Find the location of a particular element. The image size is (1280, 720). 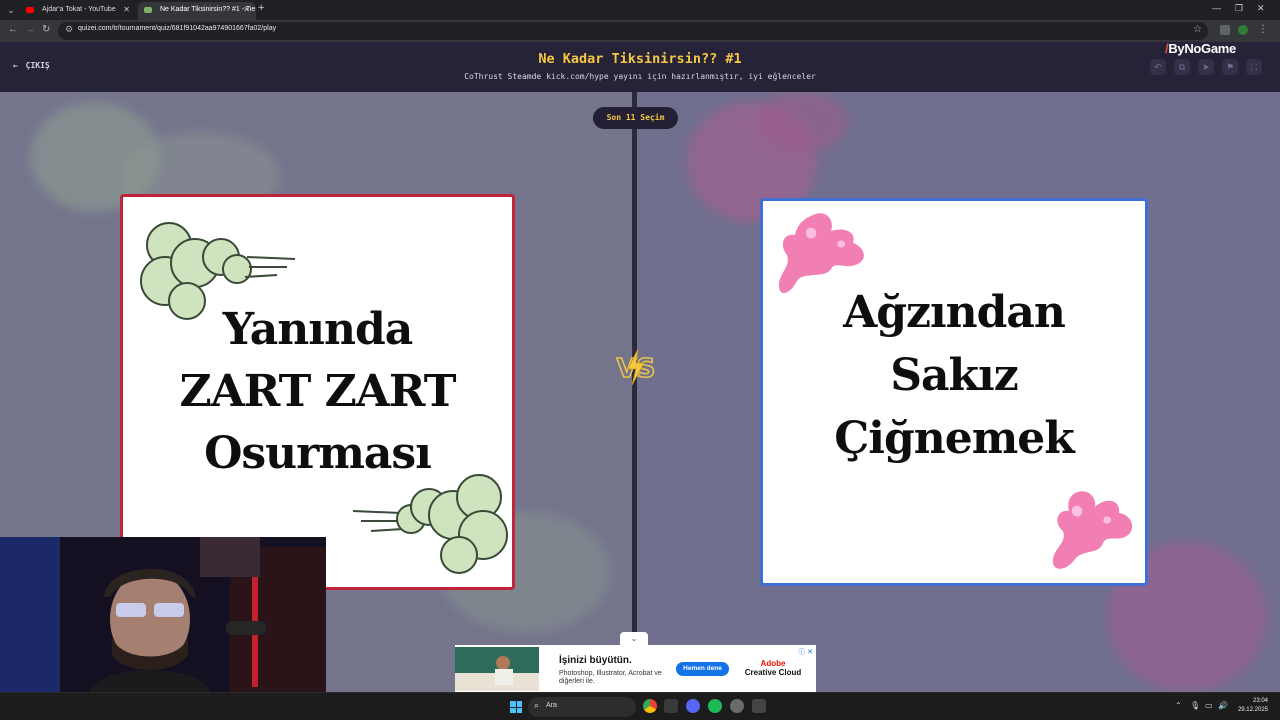

search-icon: ⌕ is located at coordinates (537, 705).